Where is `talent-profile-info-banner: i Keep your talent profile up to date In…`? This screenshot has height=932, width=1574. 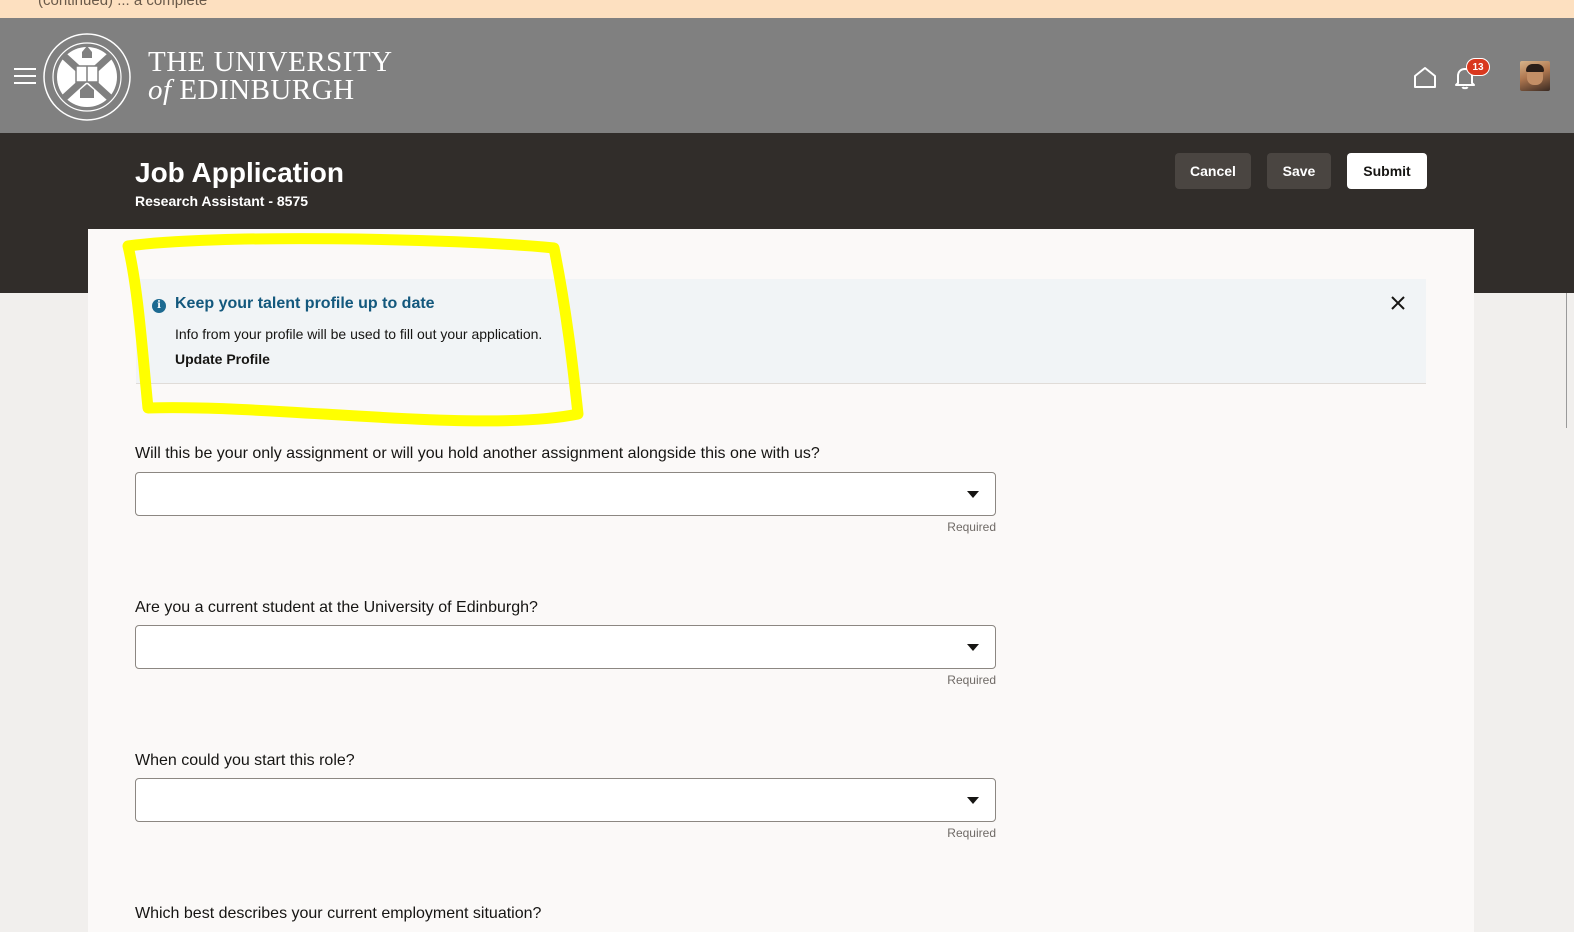 talent-profile-info-banner: i Keep your talent profile up to date In… is located at coordinates (781, 331).